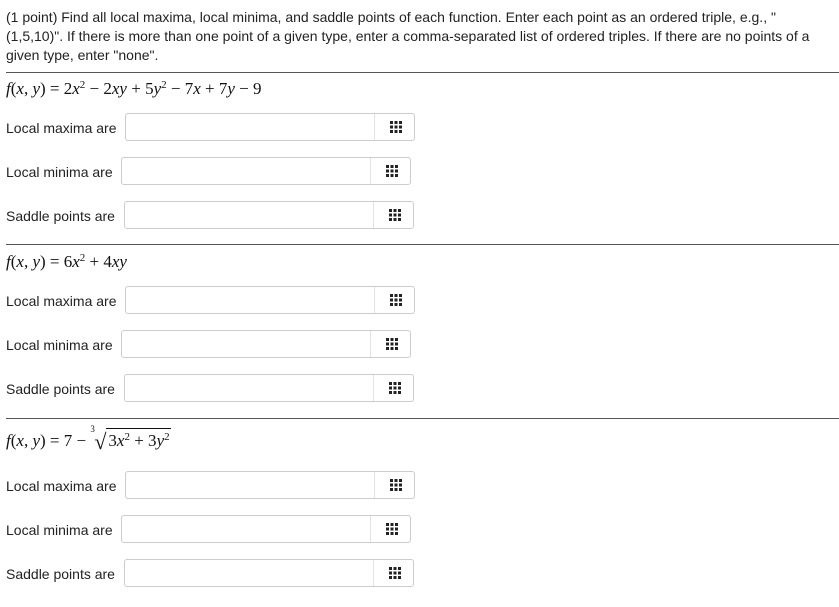 The image size is (839, 607). Describe the element at coordinates (88, 439) in the screenshot. I see `function-3-formula: f(x, y) = 7 − 3 √ 3x2 + 3y2` at that location.